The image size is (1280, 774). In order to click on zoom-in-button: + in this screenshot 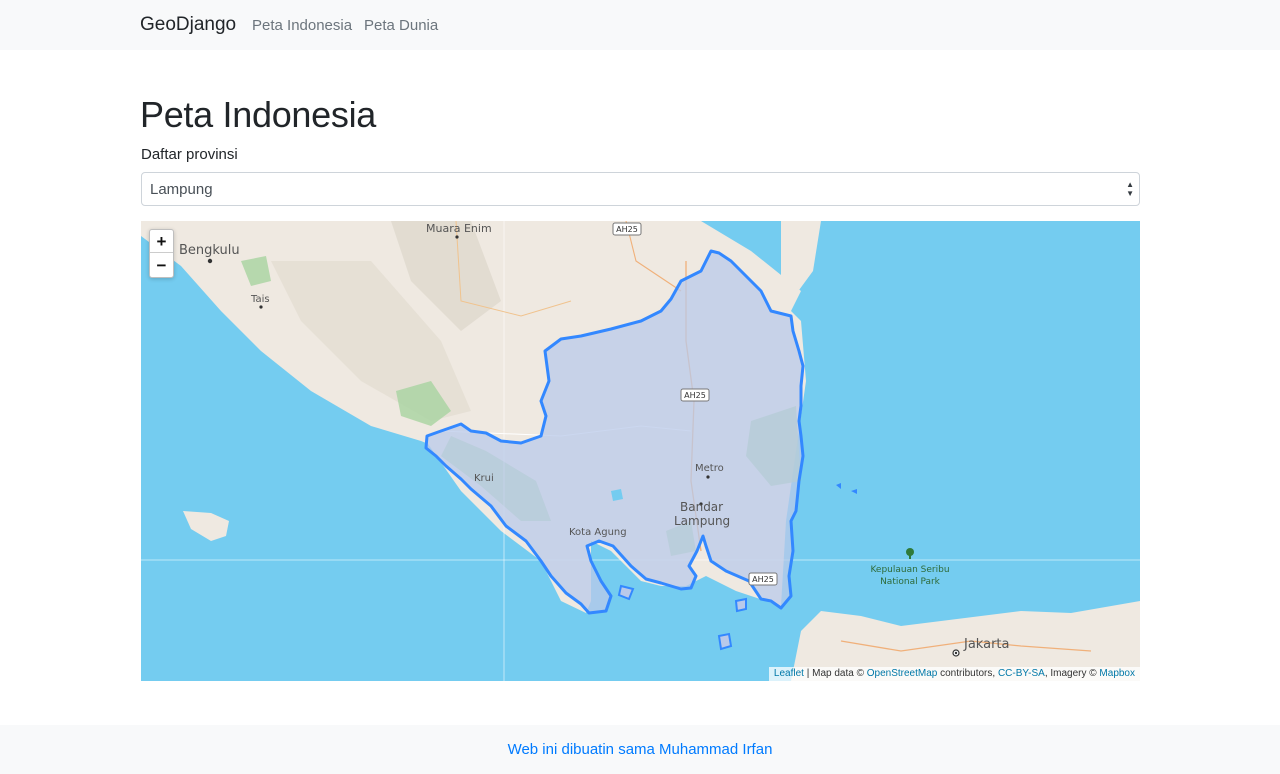, I will do `click(161, 241)`.